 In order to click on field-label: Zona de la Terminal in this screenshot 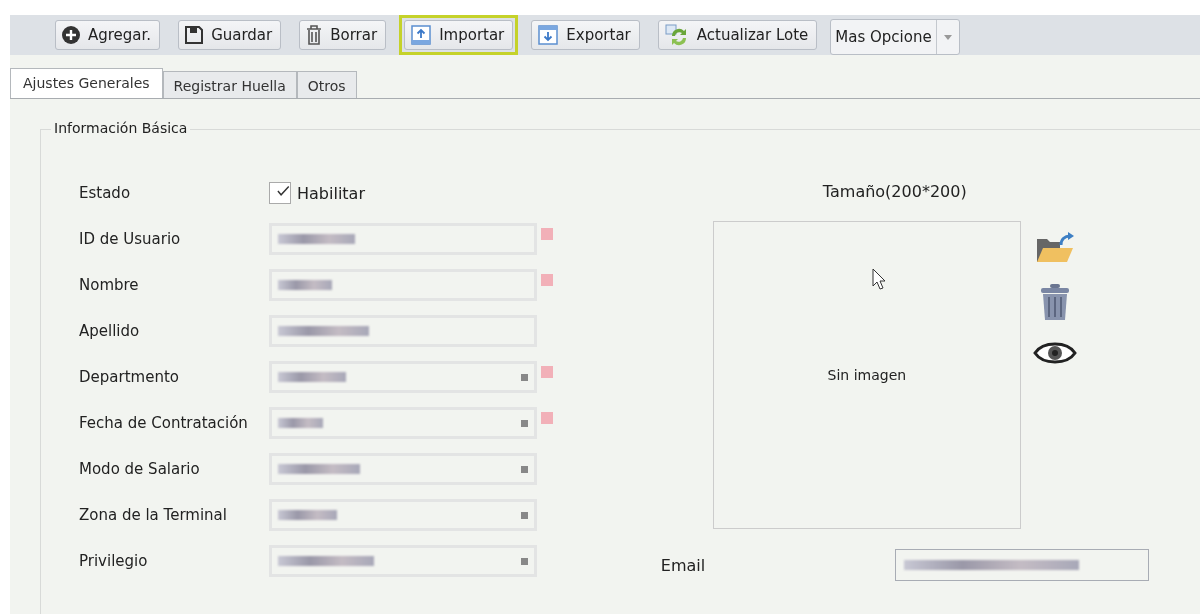, I will do `click(153, 515)`.